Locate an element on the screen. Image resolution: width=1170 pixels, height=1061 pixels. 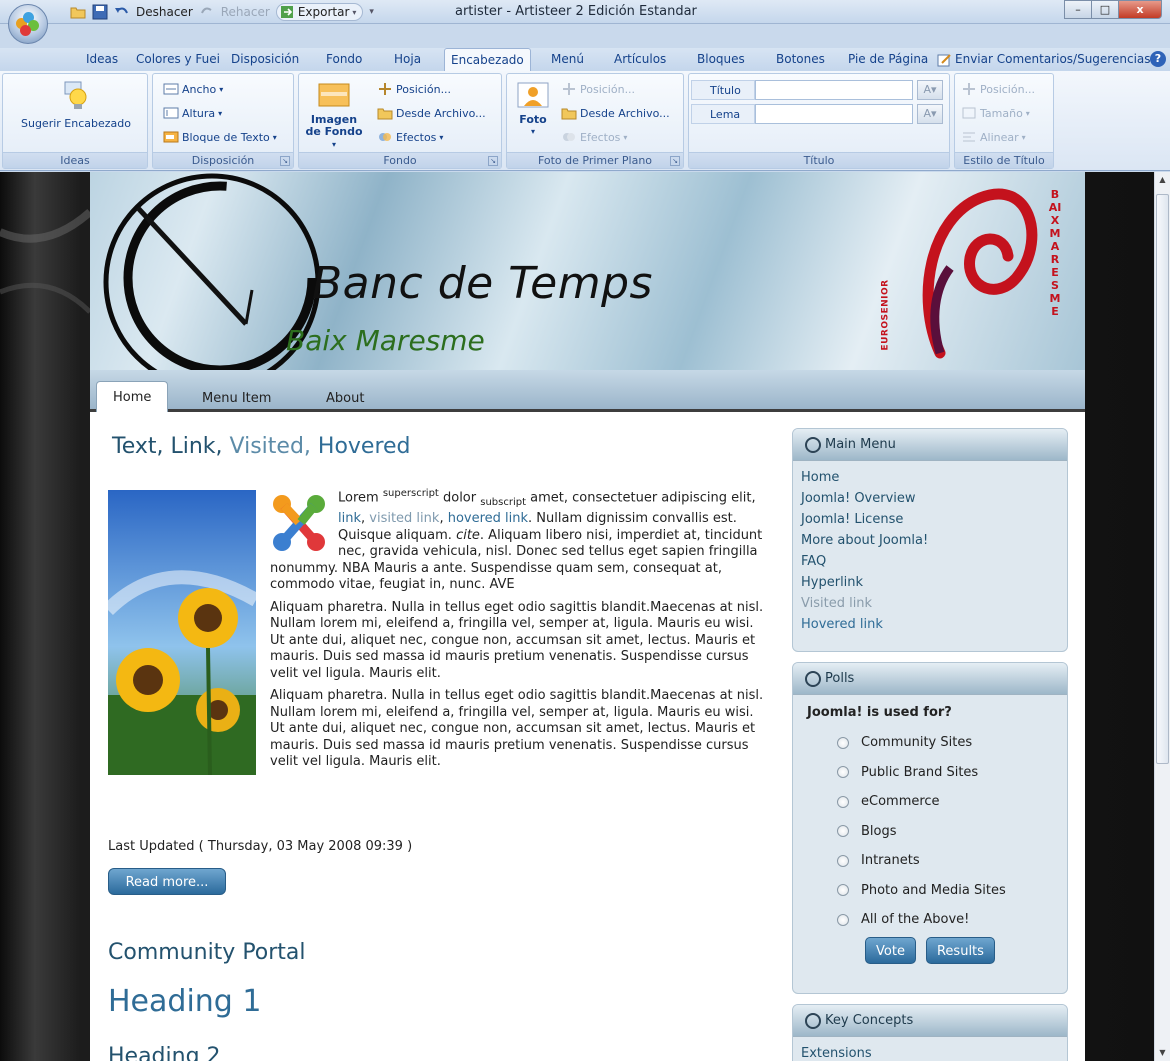
width-button: Ancho ▾ is located at coordinates (193, 89).